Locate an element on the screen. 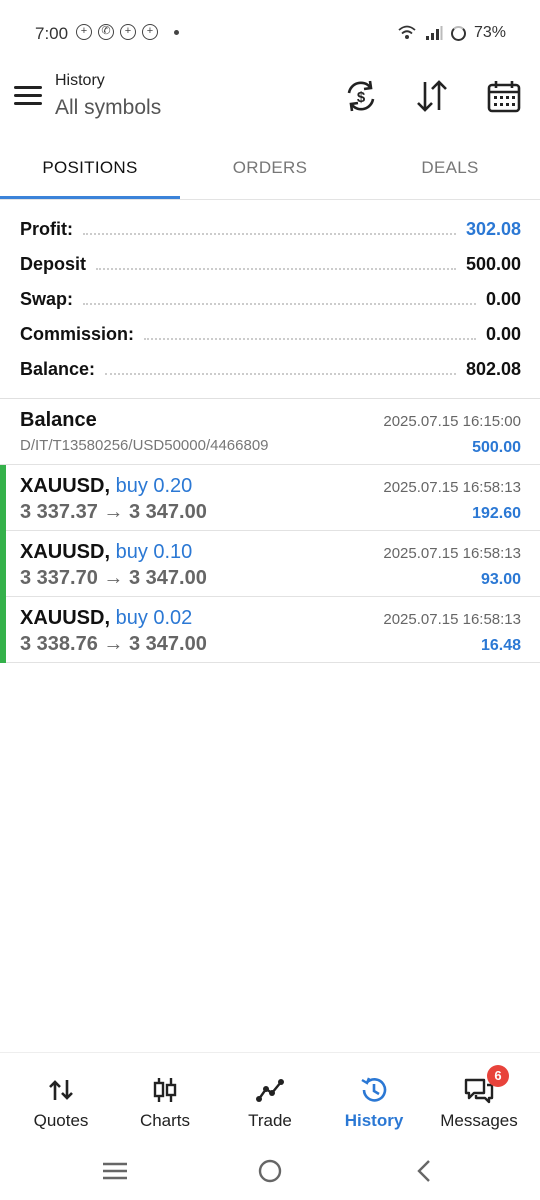 This screenshot has width=540, height=1200. position-prices: 3 337.37 → 3 347.00 is located at coordinates (113, 512).